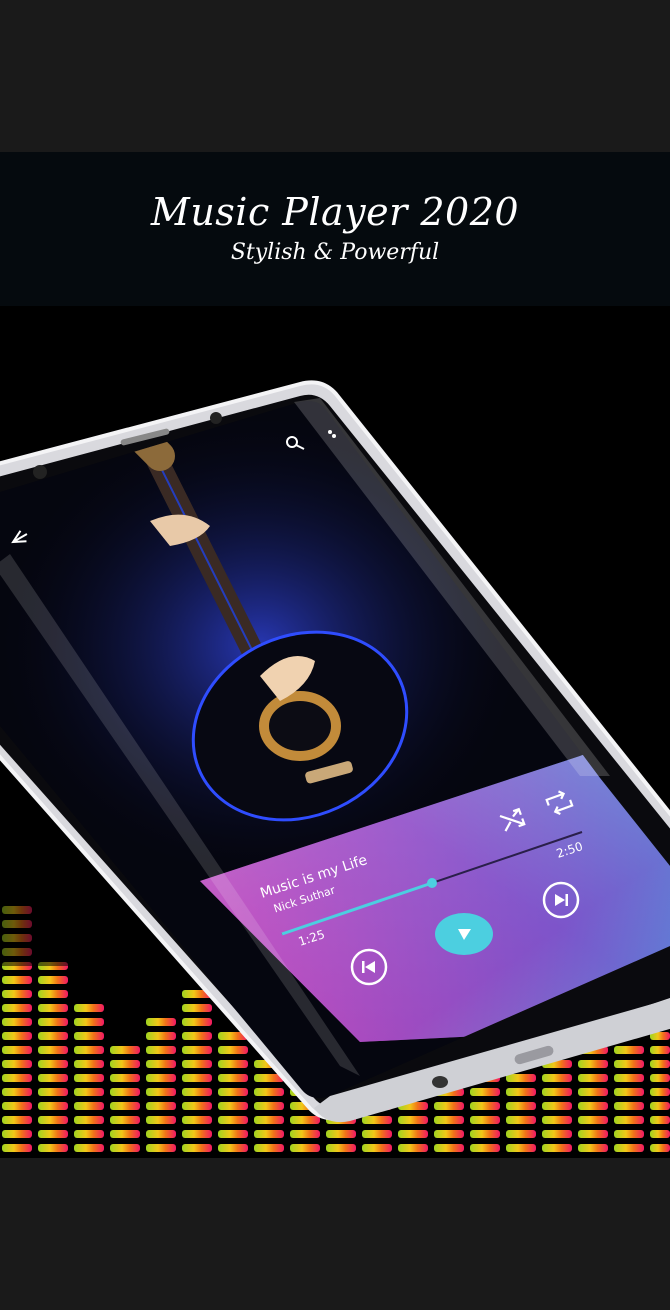 The width and height of the screenshot is (670, 1310). Describe the element at coordinates (432, 883) in the screenshot. I see `seek-thumb` at that location.